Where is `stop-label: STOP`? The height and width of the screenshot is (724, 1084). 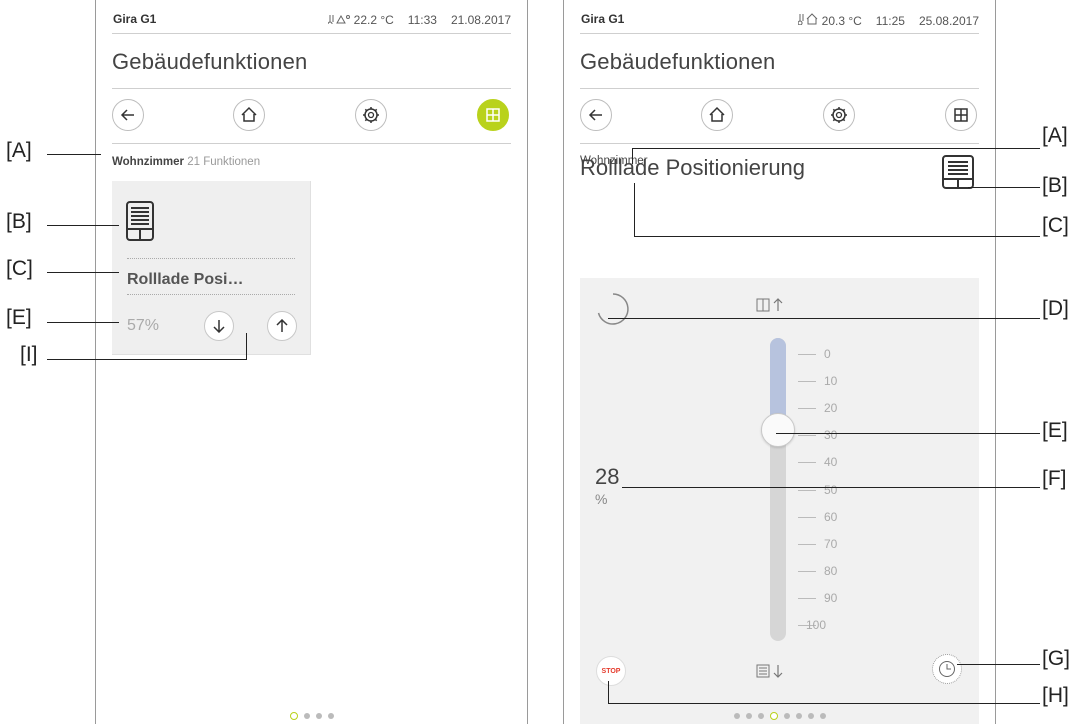
stop-label: STOP is located at coordinates (611, 671).